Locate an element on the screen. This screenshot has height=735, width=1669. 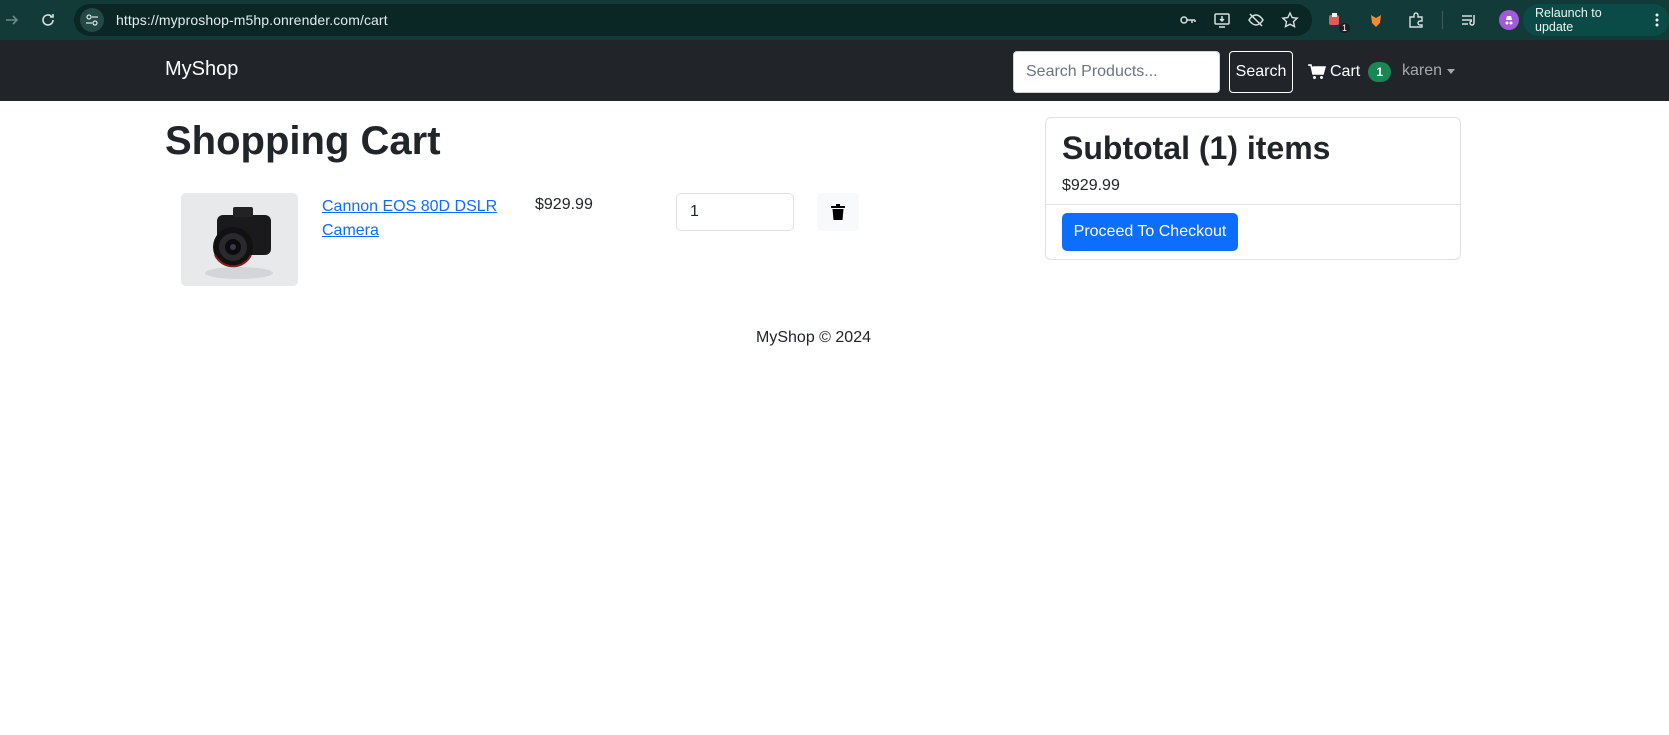
user-name: karen is located at coordinates (1422, 70).